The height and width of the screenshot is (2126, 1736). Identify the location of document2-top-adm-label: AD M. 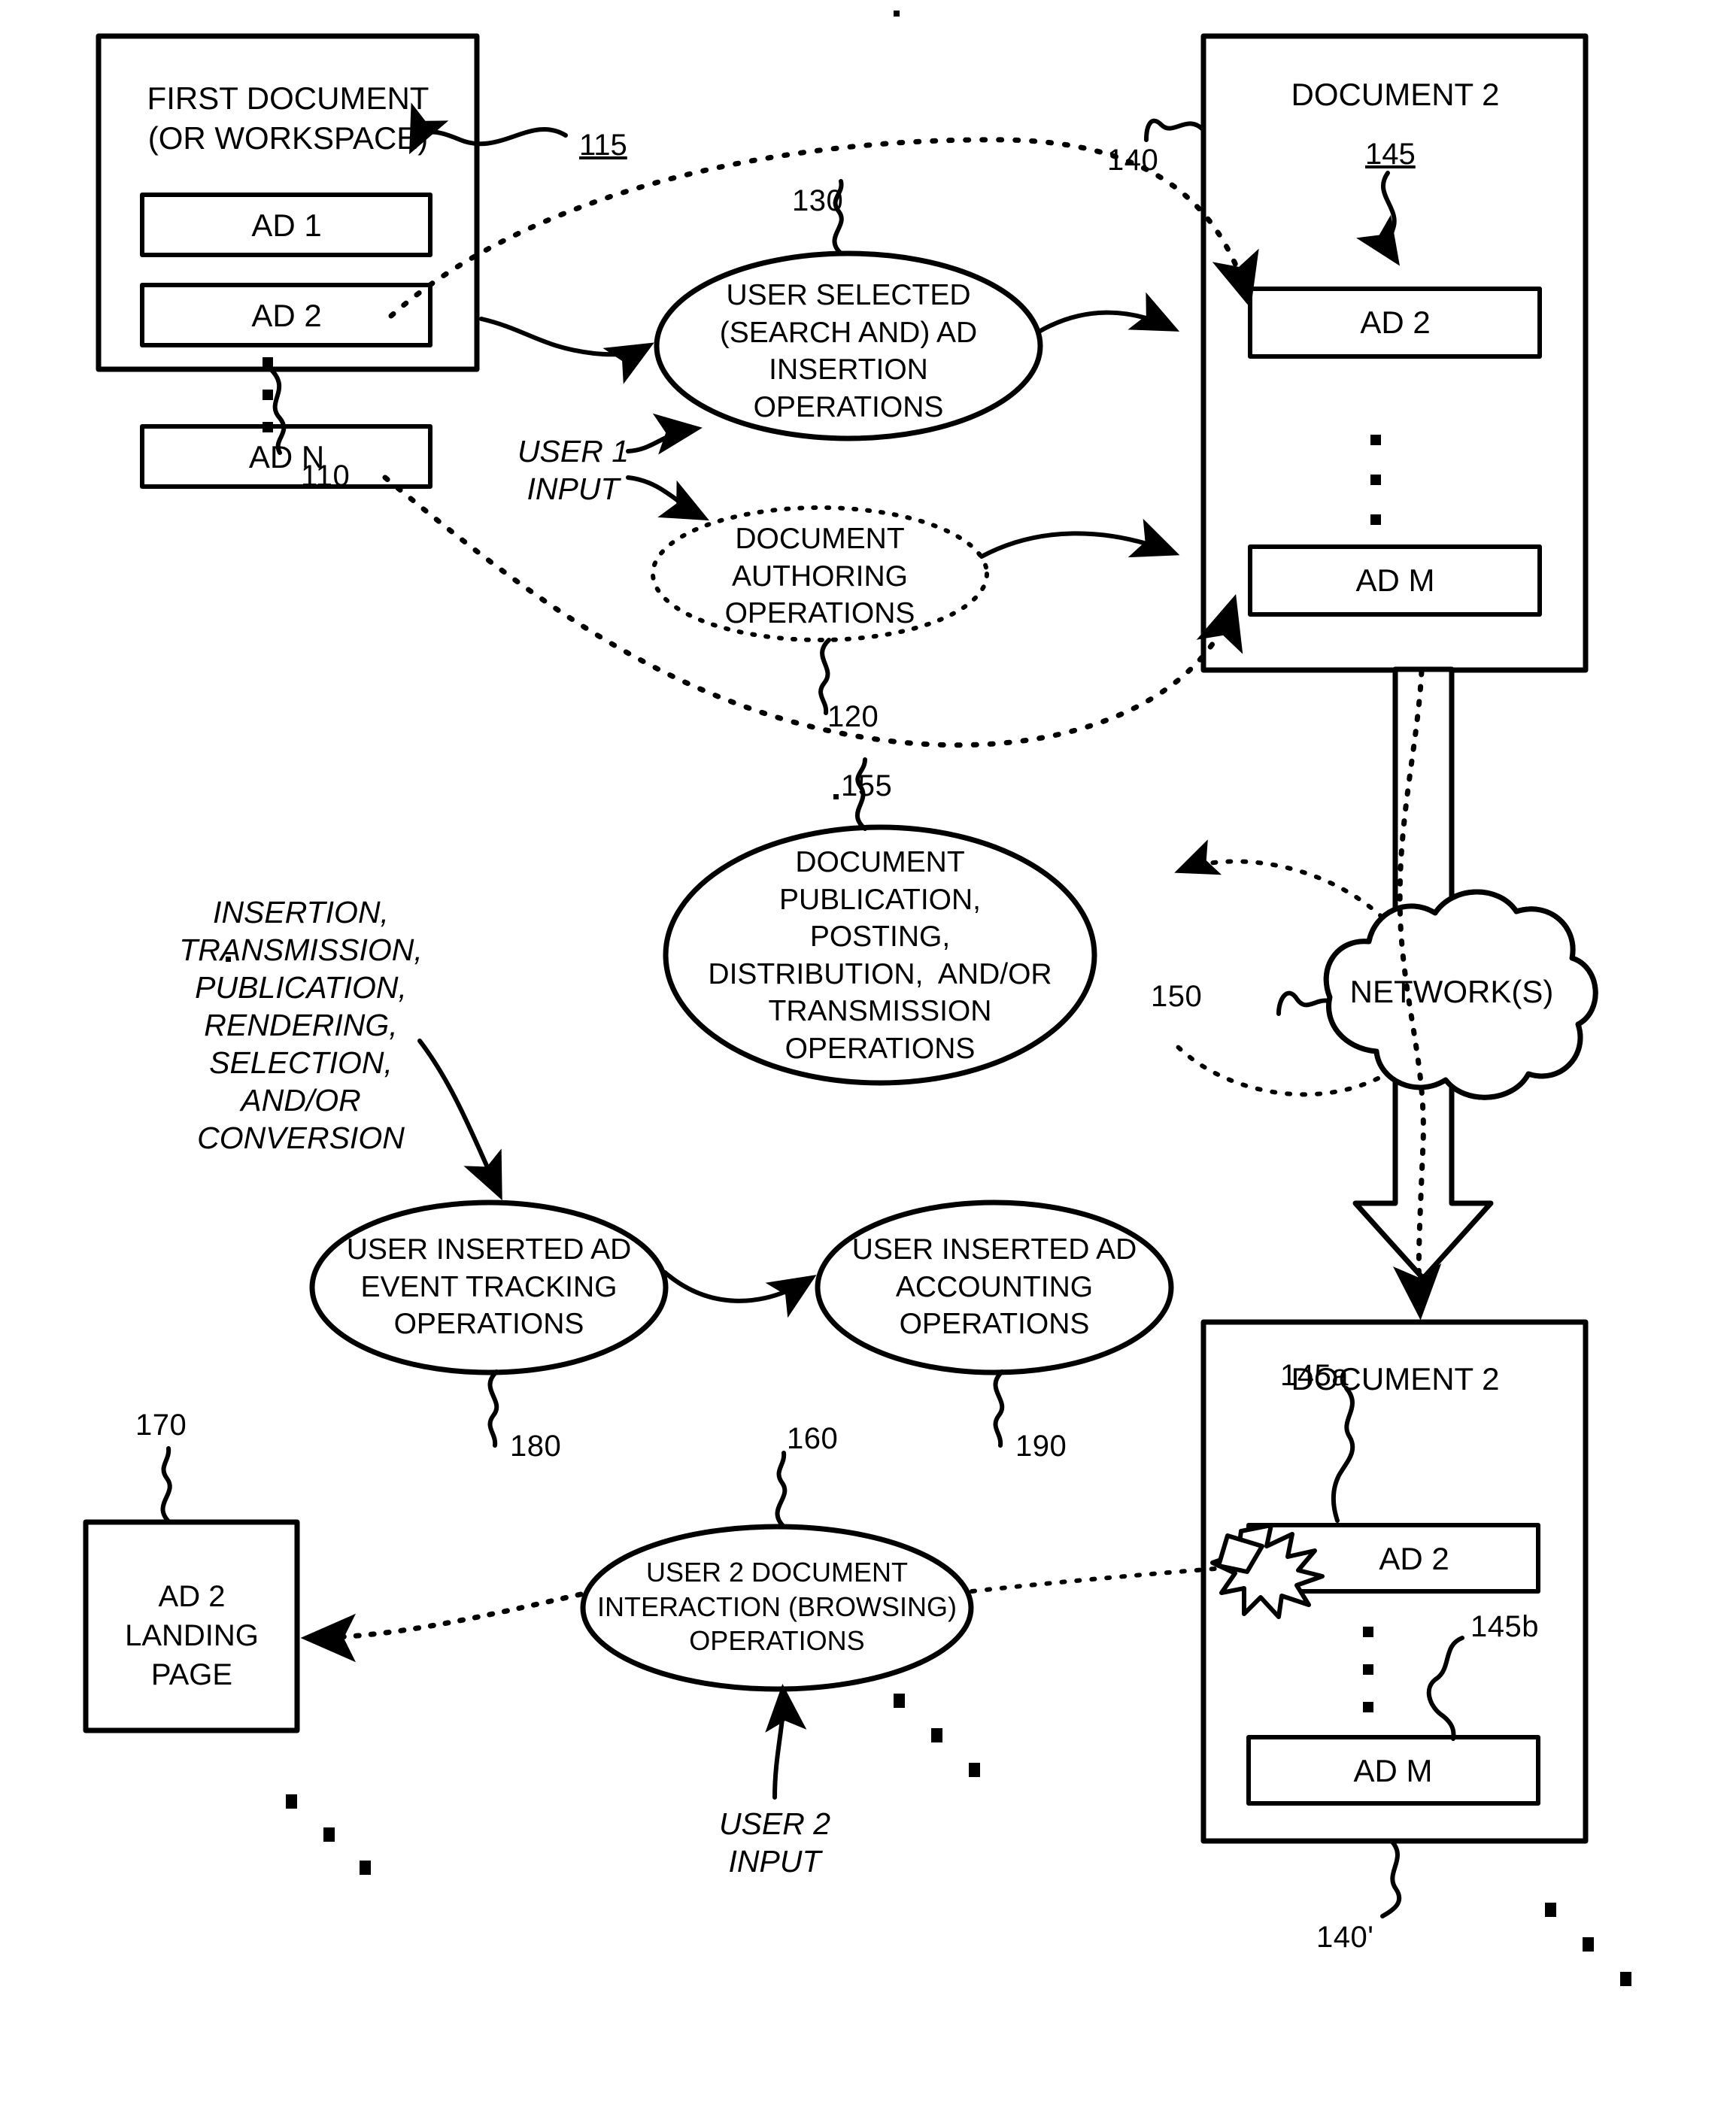
(1395, 580).